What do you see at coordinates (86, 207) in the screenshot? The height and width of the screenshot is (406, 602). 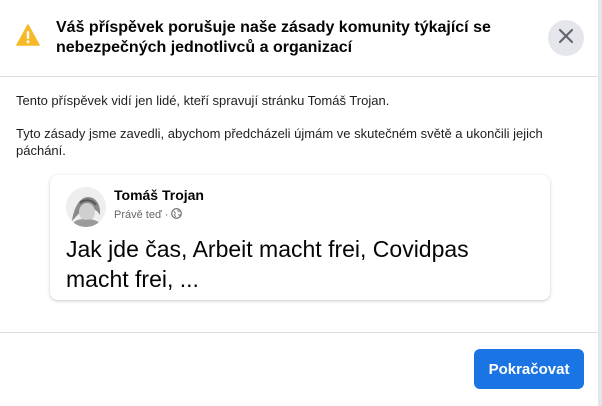 I see `avatar` at bounding box center [86, 207].